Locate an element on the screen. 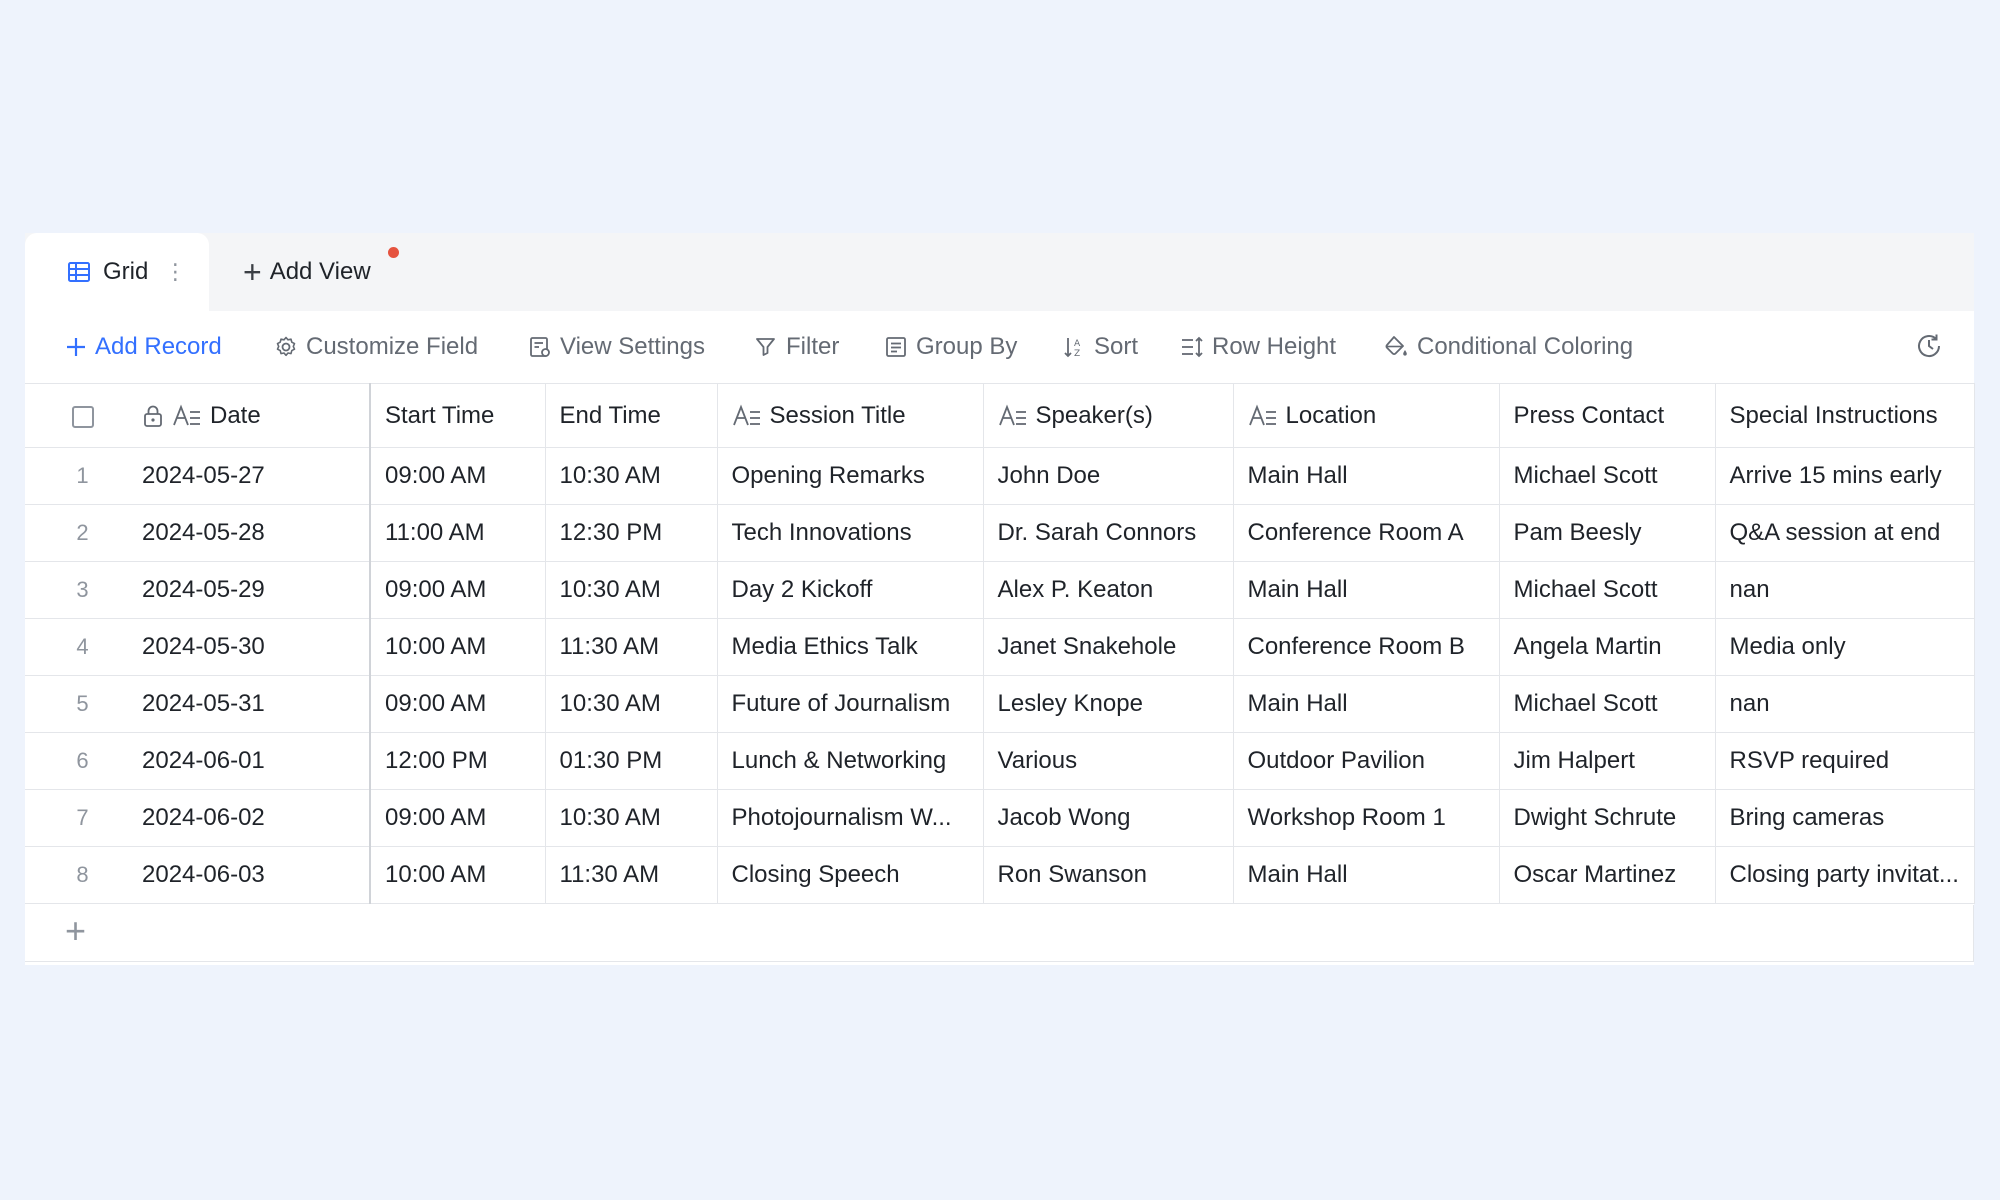 The height and width of the screenshot is (1200, 2000). text-field-icon is located at coordinates (1262, 414).